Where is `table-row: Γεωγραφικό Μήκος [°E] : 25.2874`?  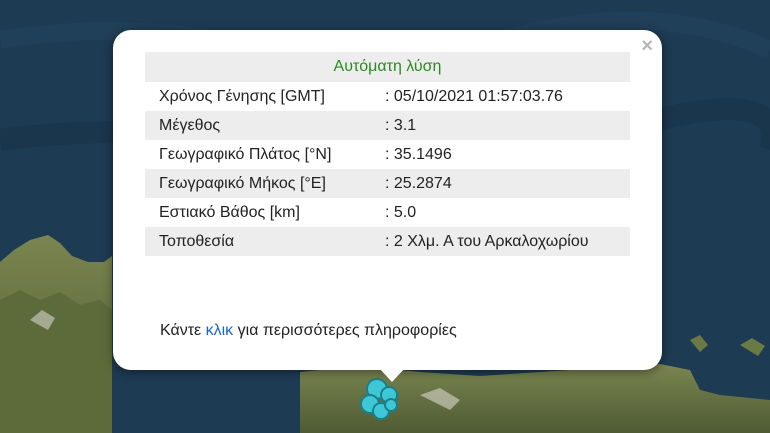 table-row: Γεωγραφικό Μήκος [°E] : 25.2874 is located at coordinates (387, 183).